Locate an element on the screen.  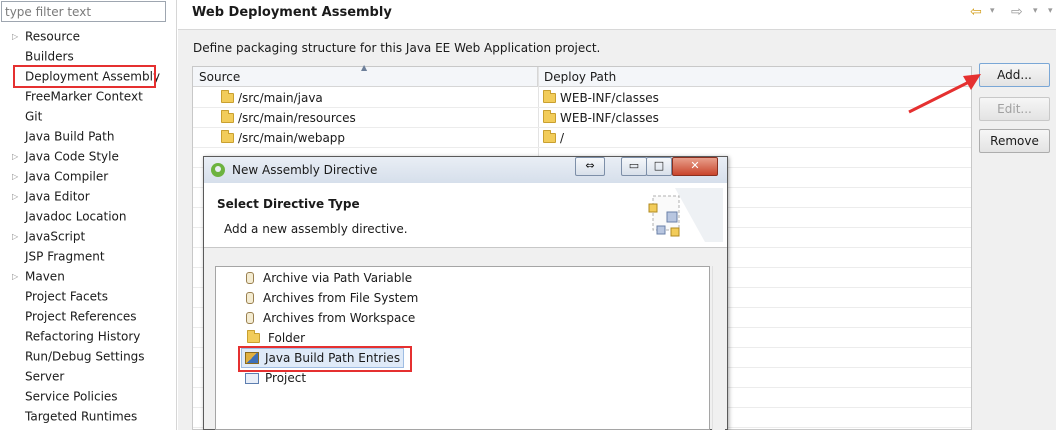
sidebar-item-java-build-path: Java Build Path is located at coordinates (63, 136).